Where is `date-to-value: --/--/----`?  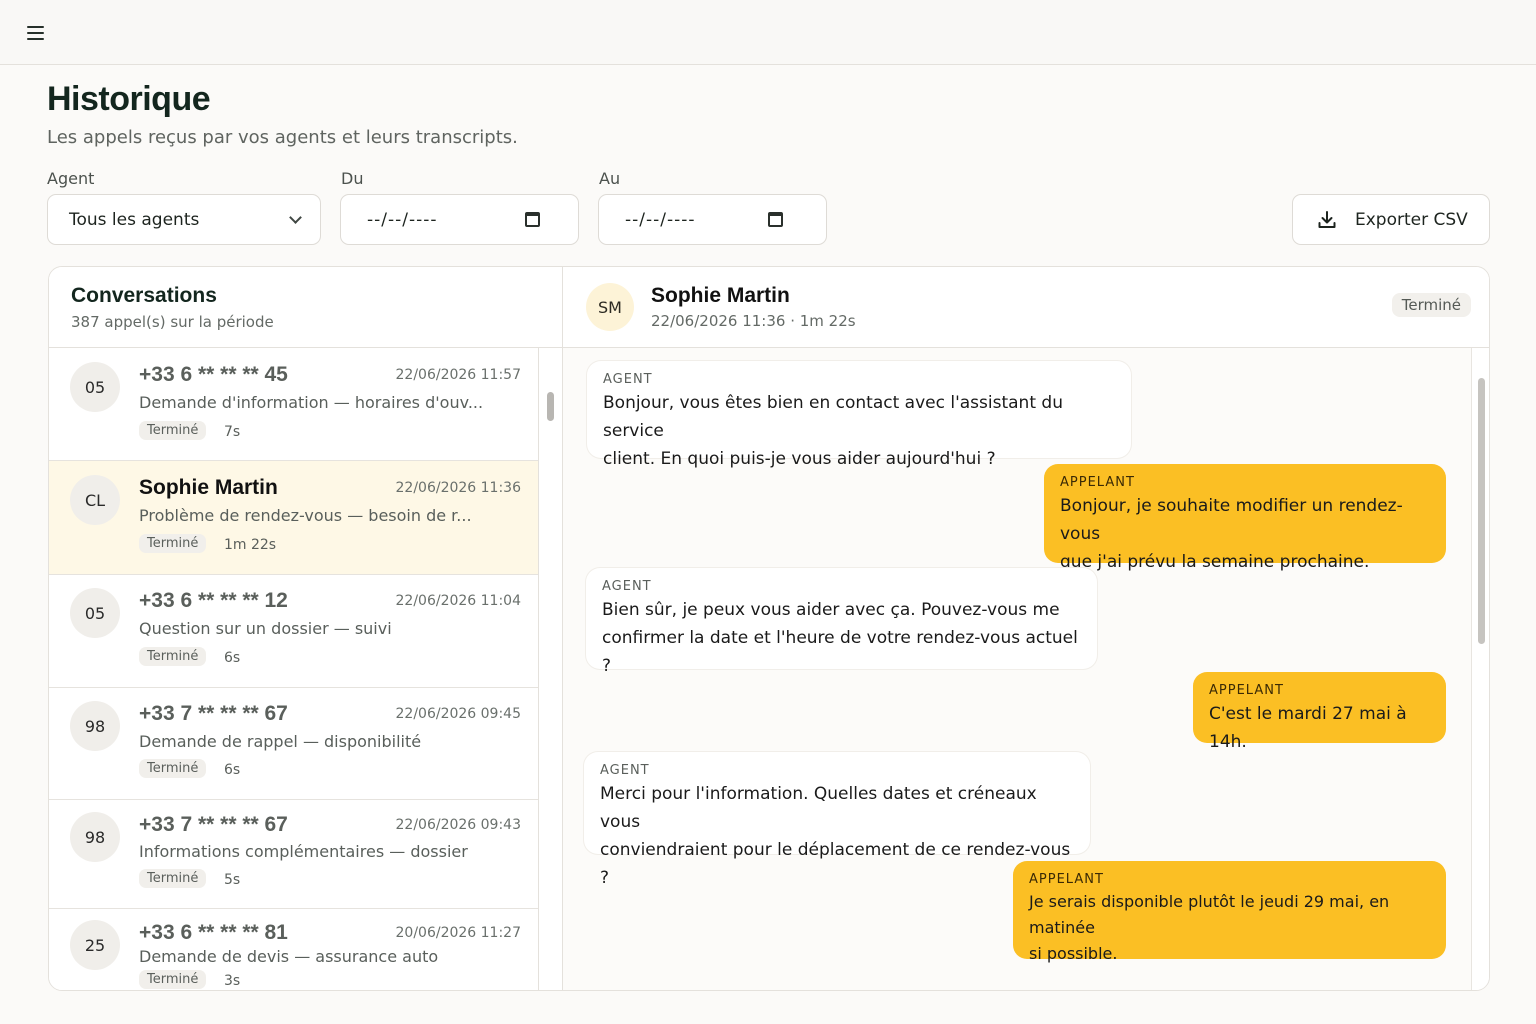
date-to-value: --/--/---- is located at coordinates (660, 219).